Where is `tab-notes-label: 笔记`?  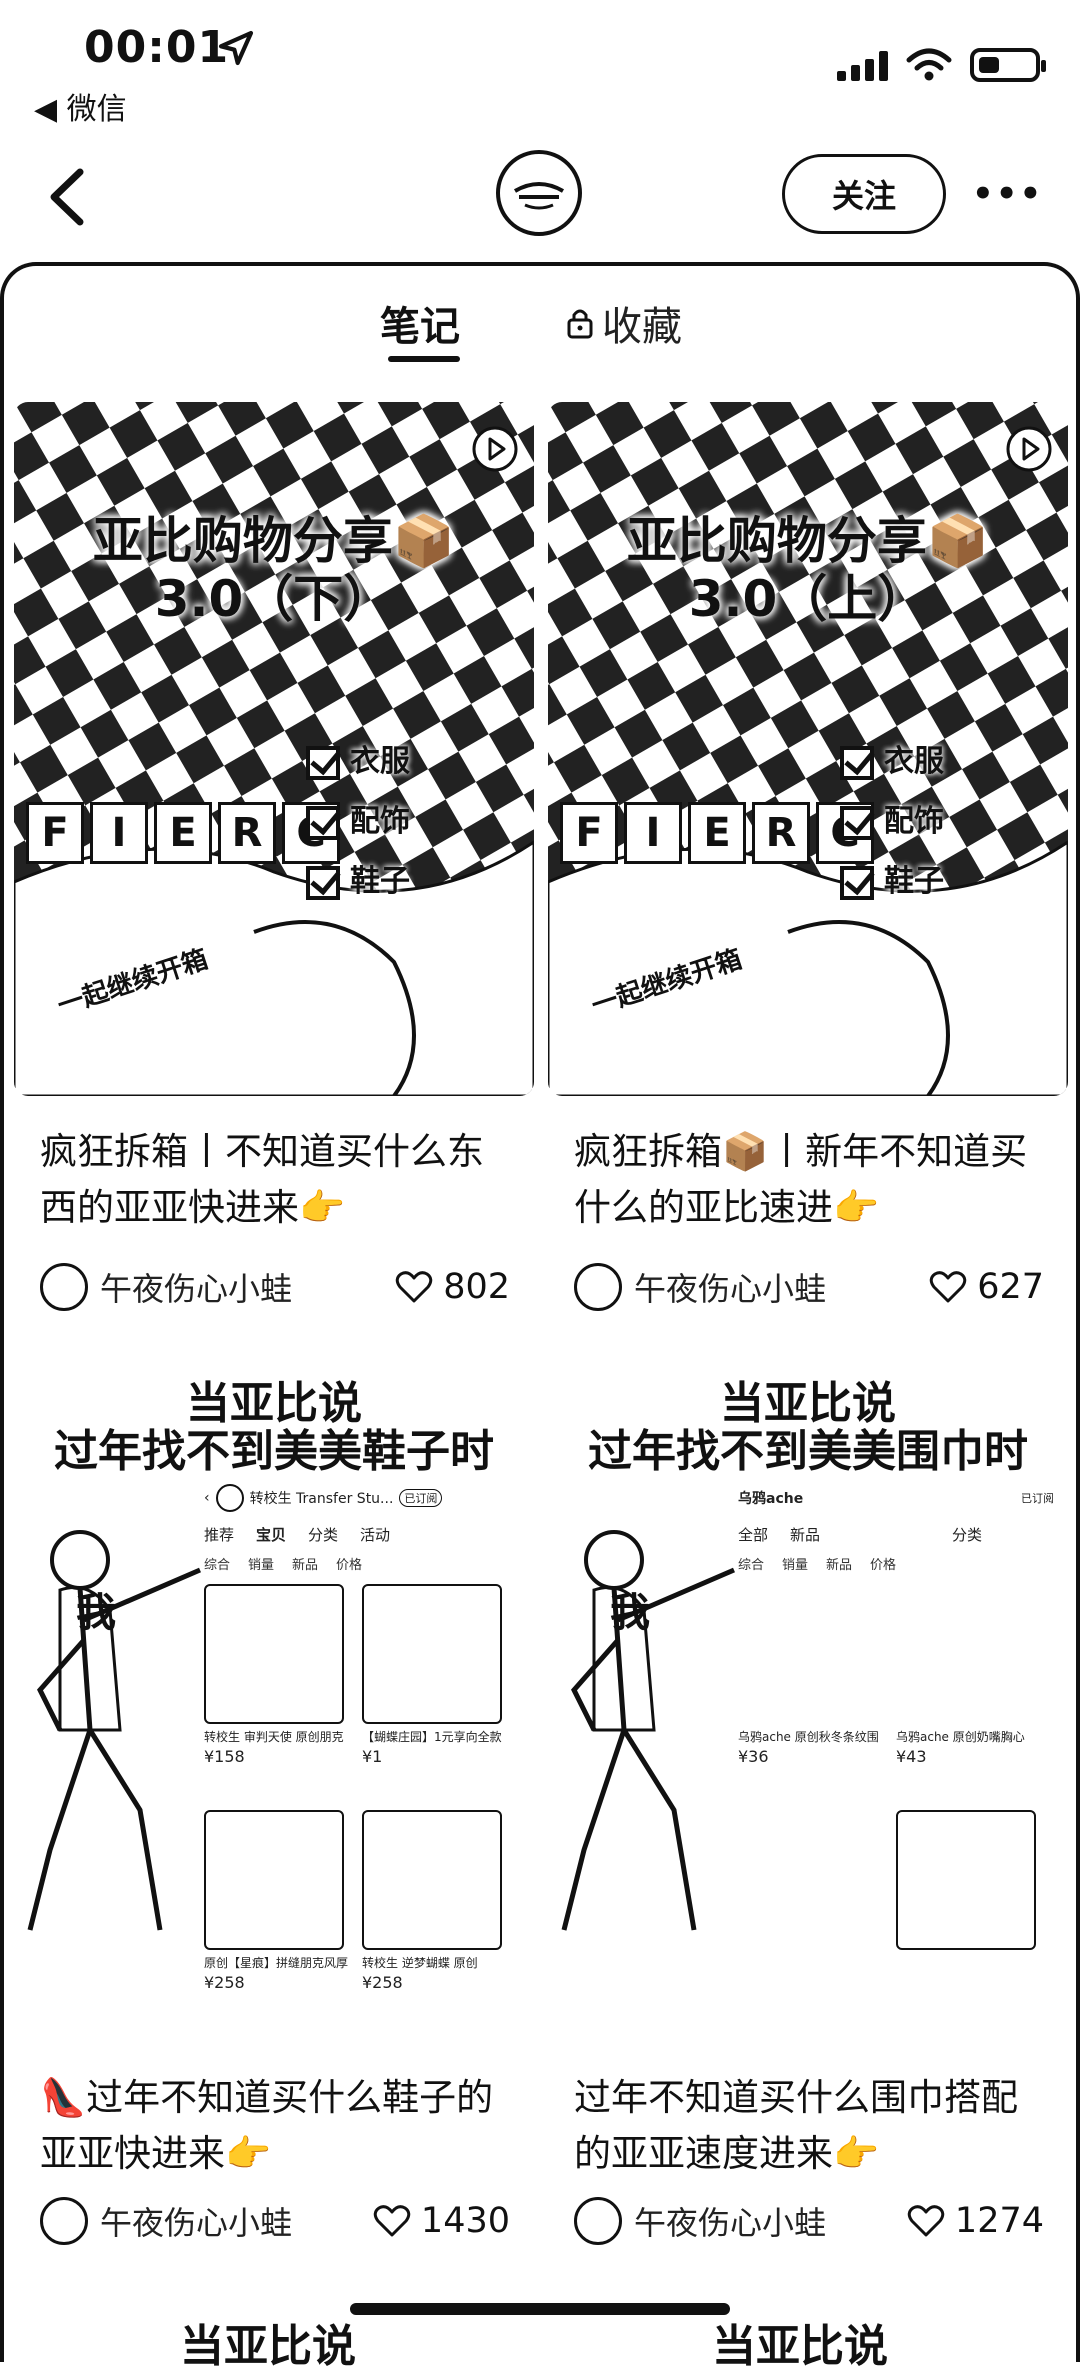
tab-notes-label: 笔记 is located at coordinates (420, 327).